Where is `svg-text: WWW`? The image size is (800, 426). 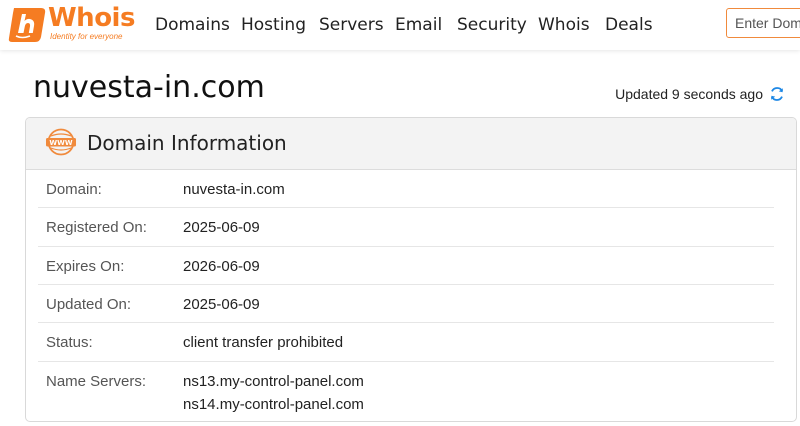 svg-text: WWW is located at coordinates (60, 143).